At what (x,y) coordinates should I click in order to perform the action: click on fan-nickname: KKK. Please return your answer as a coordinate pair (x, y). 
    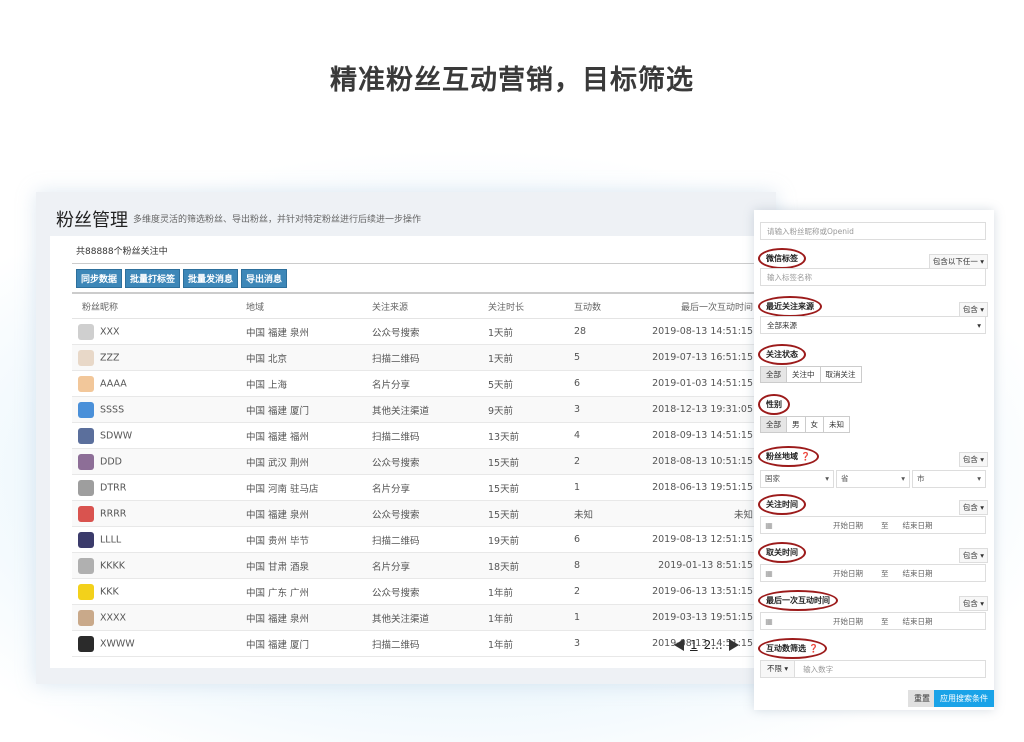
    Looking at the image, I should click on (109, 591).